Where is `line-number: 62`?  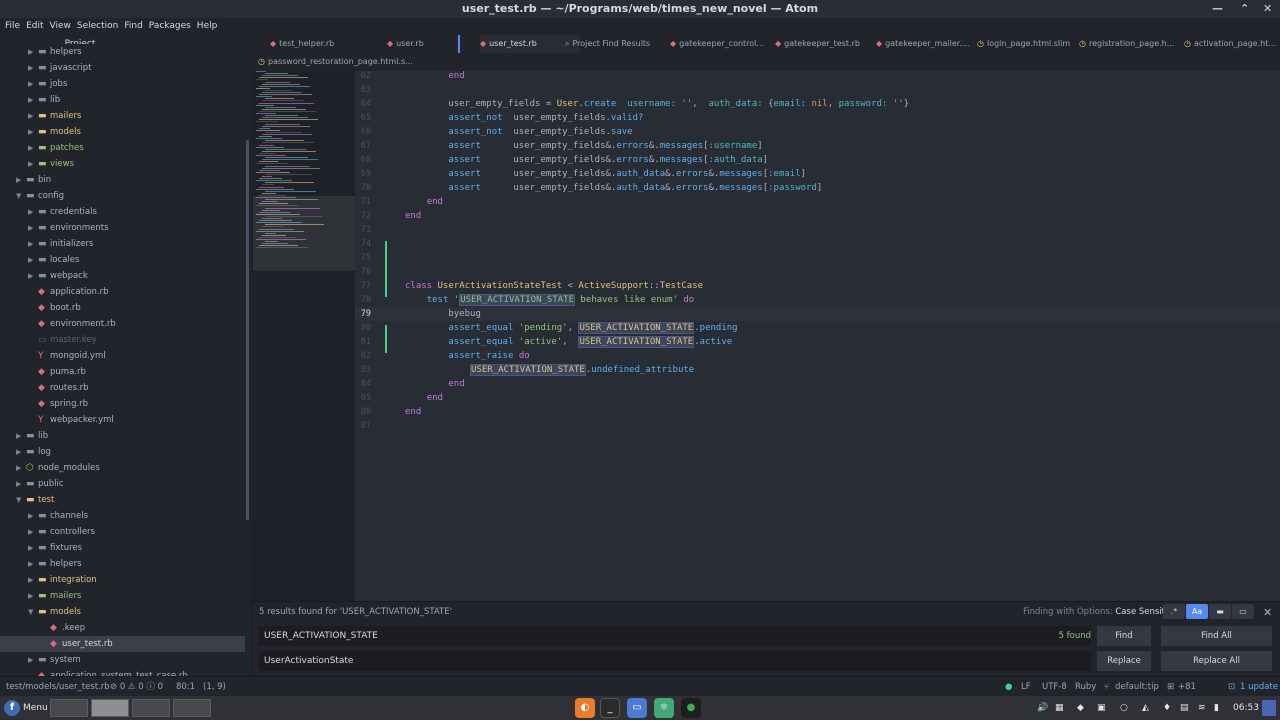 line-number: 62 is located at coordinates (363, 76).